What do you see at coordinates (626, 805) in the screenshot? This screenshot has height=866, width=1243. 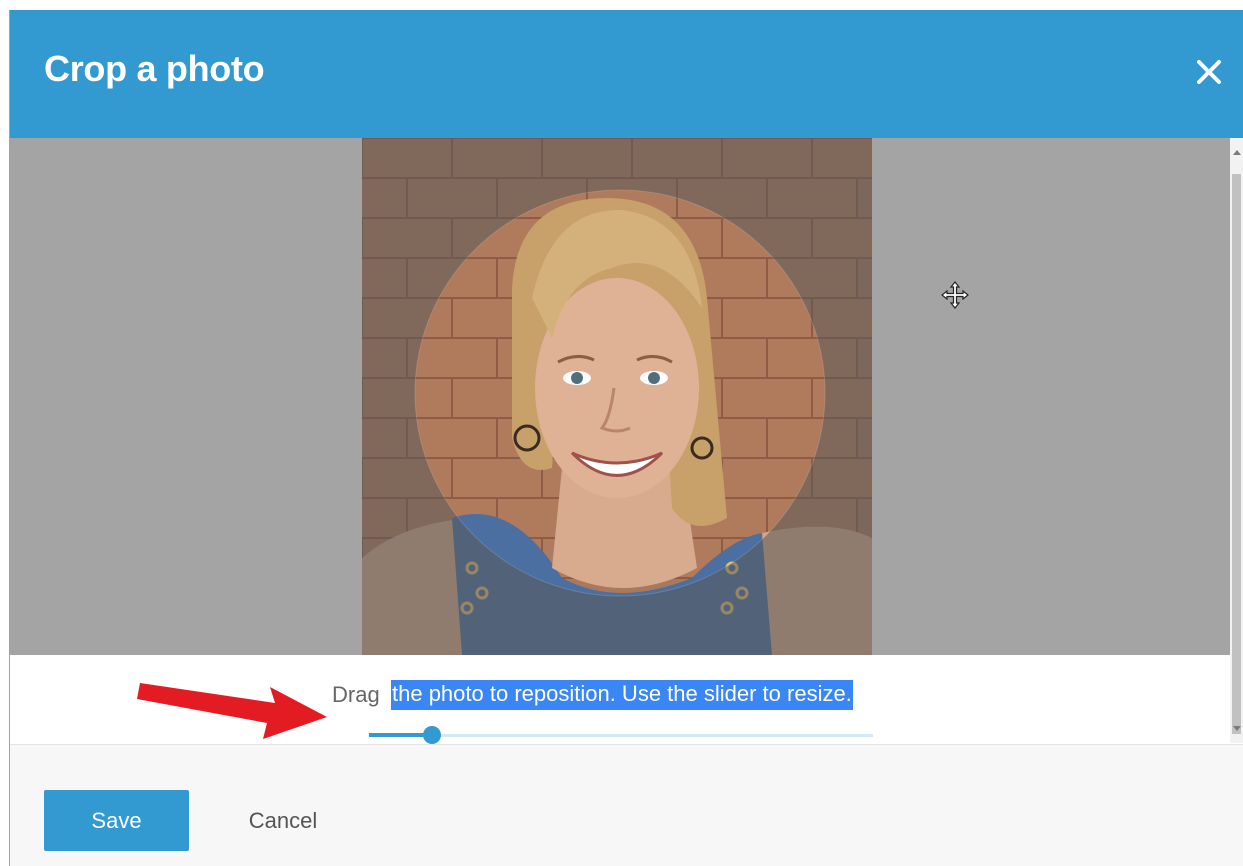 I see `dialog-footer: Save Cancel` at bounding box center [626, 805].